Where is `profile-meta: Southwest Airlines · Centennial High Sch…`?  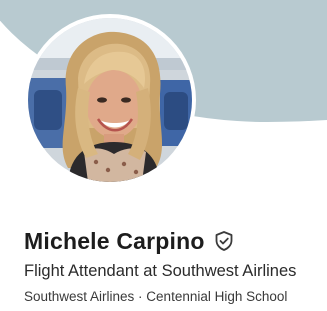
profile-meta: Southwest Airlines · Centennial High Sch… is located at coordinates (156, 296).